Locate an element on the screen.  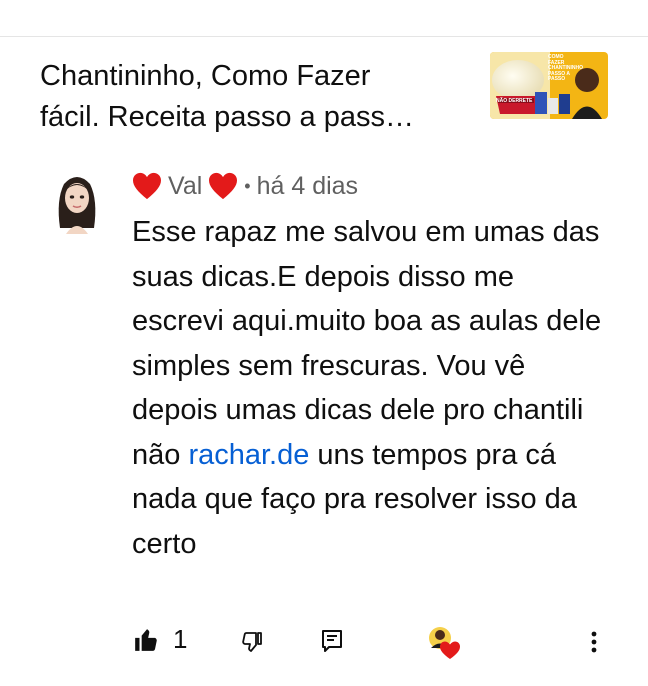
comment-author-line: Val • há 4 dias is located at coordinates (245, 186).